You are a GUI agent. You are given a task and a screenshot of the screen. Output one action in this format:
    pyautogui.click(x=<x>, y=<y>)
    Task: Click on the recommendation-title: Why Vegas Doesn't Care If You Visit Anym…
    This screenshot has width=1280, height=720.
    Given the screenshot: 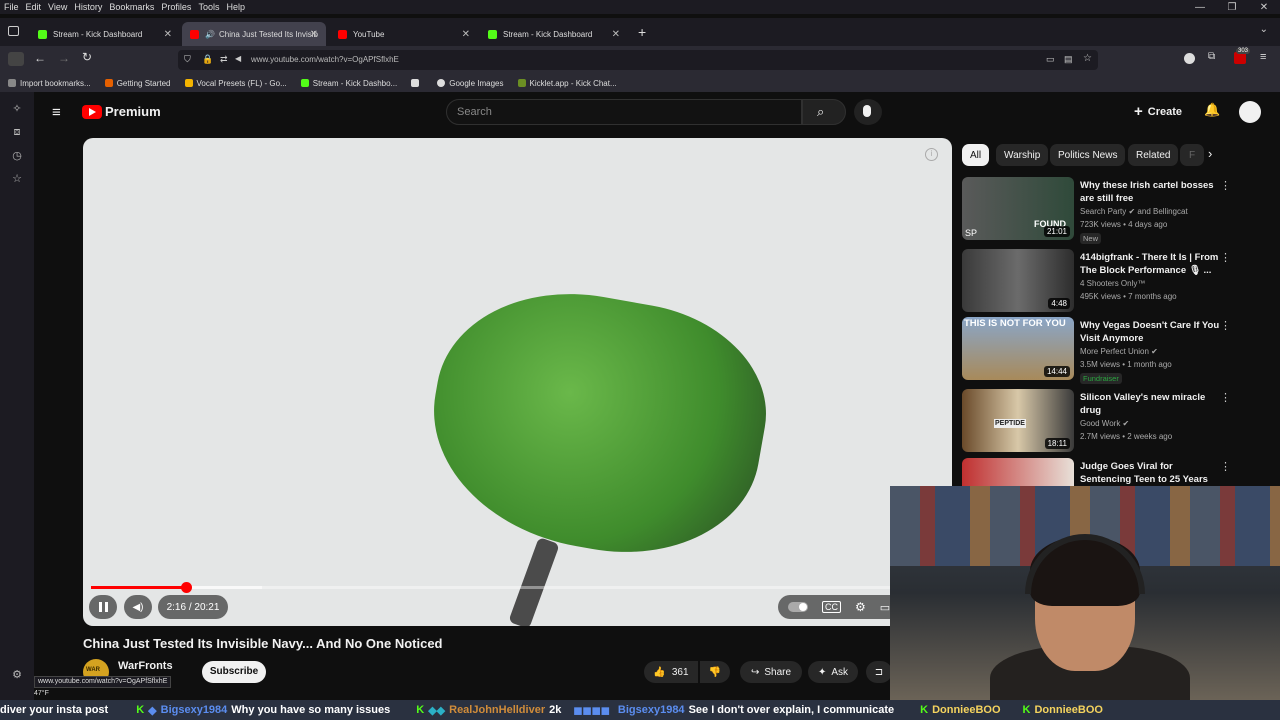 What is the action you would take?
    pyautogui.click(x=1150, y=332)
    